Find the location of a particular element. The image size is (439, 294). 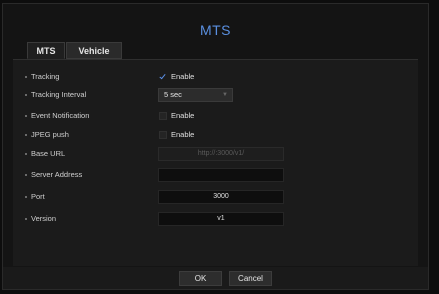

port-label: Port is located at coordinates (35, 197).